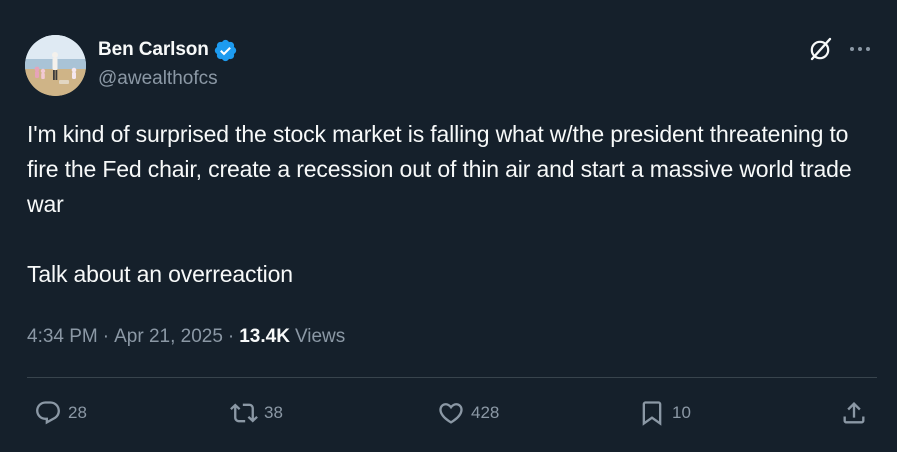  Describe the element at coordinates (225, 50) in the screenshot. I see `verified-badge-icon` at that location.